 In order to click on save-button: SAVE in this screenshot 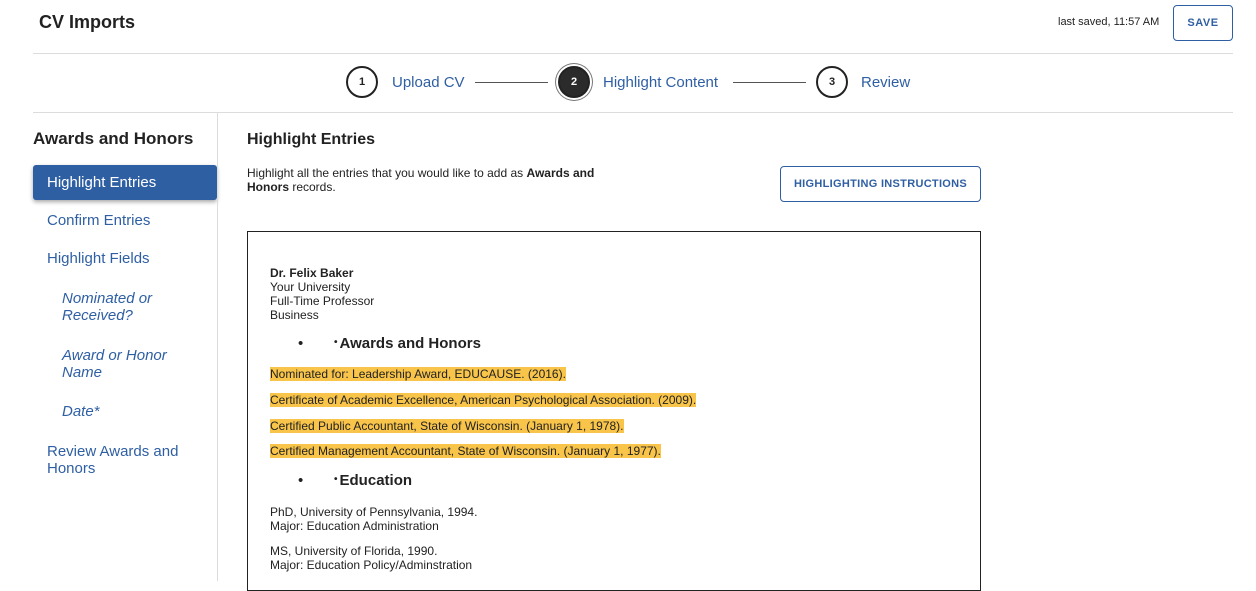, I will do `click(1203, 23)`.